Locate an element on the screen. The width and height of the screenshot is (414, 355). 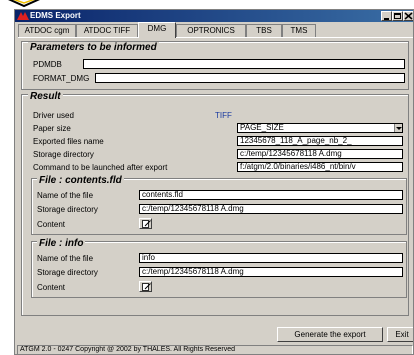
tab-atdoc-tiff: ATDOC TIFF is located at coordinates (107, 30).